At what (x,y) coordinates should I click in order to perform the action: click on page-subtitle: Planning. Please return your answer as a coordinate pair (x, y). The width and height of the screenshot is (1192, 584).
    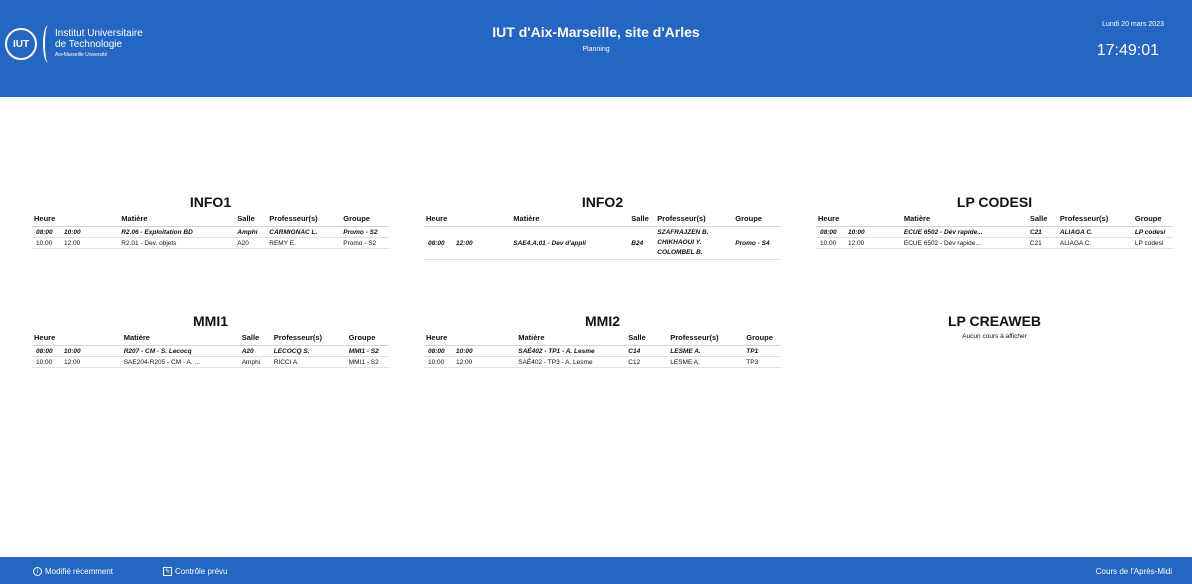
    Looking at the image, I should click on (596, 49).